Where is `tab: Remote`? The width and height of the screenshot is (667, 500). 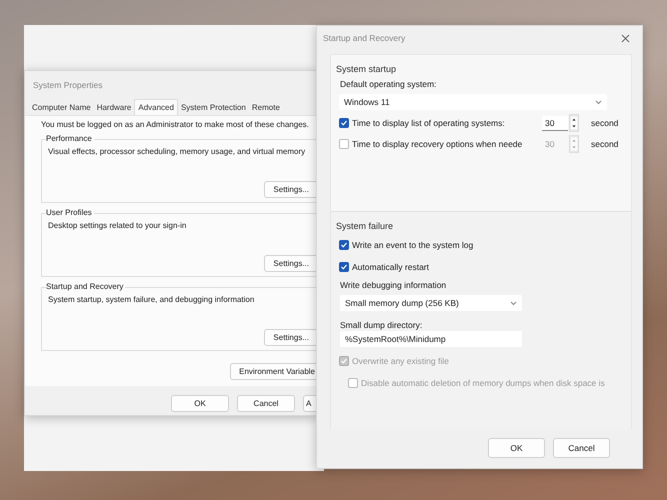
tab: Remote is located at coordinates (265, 107).